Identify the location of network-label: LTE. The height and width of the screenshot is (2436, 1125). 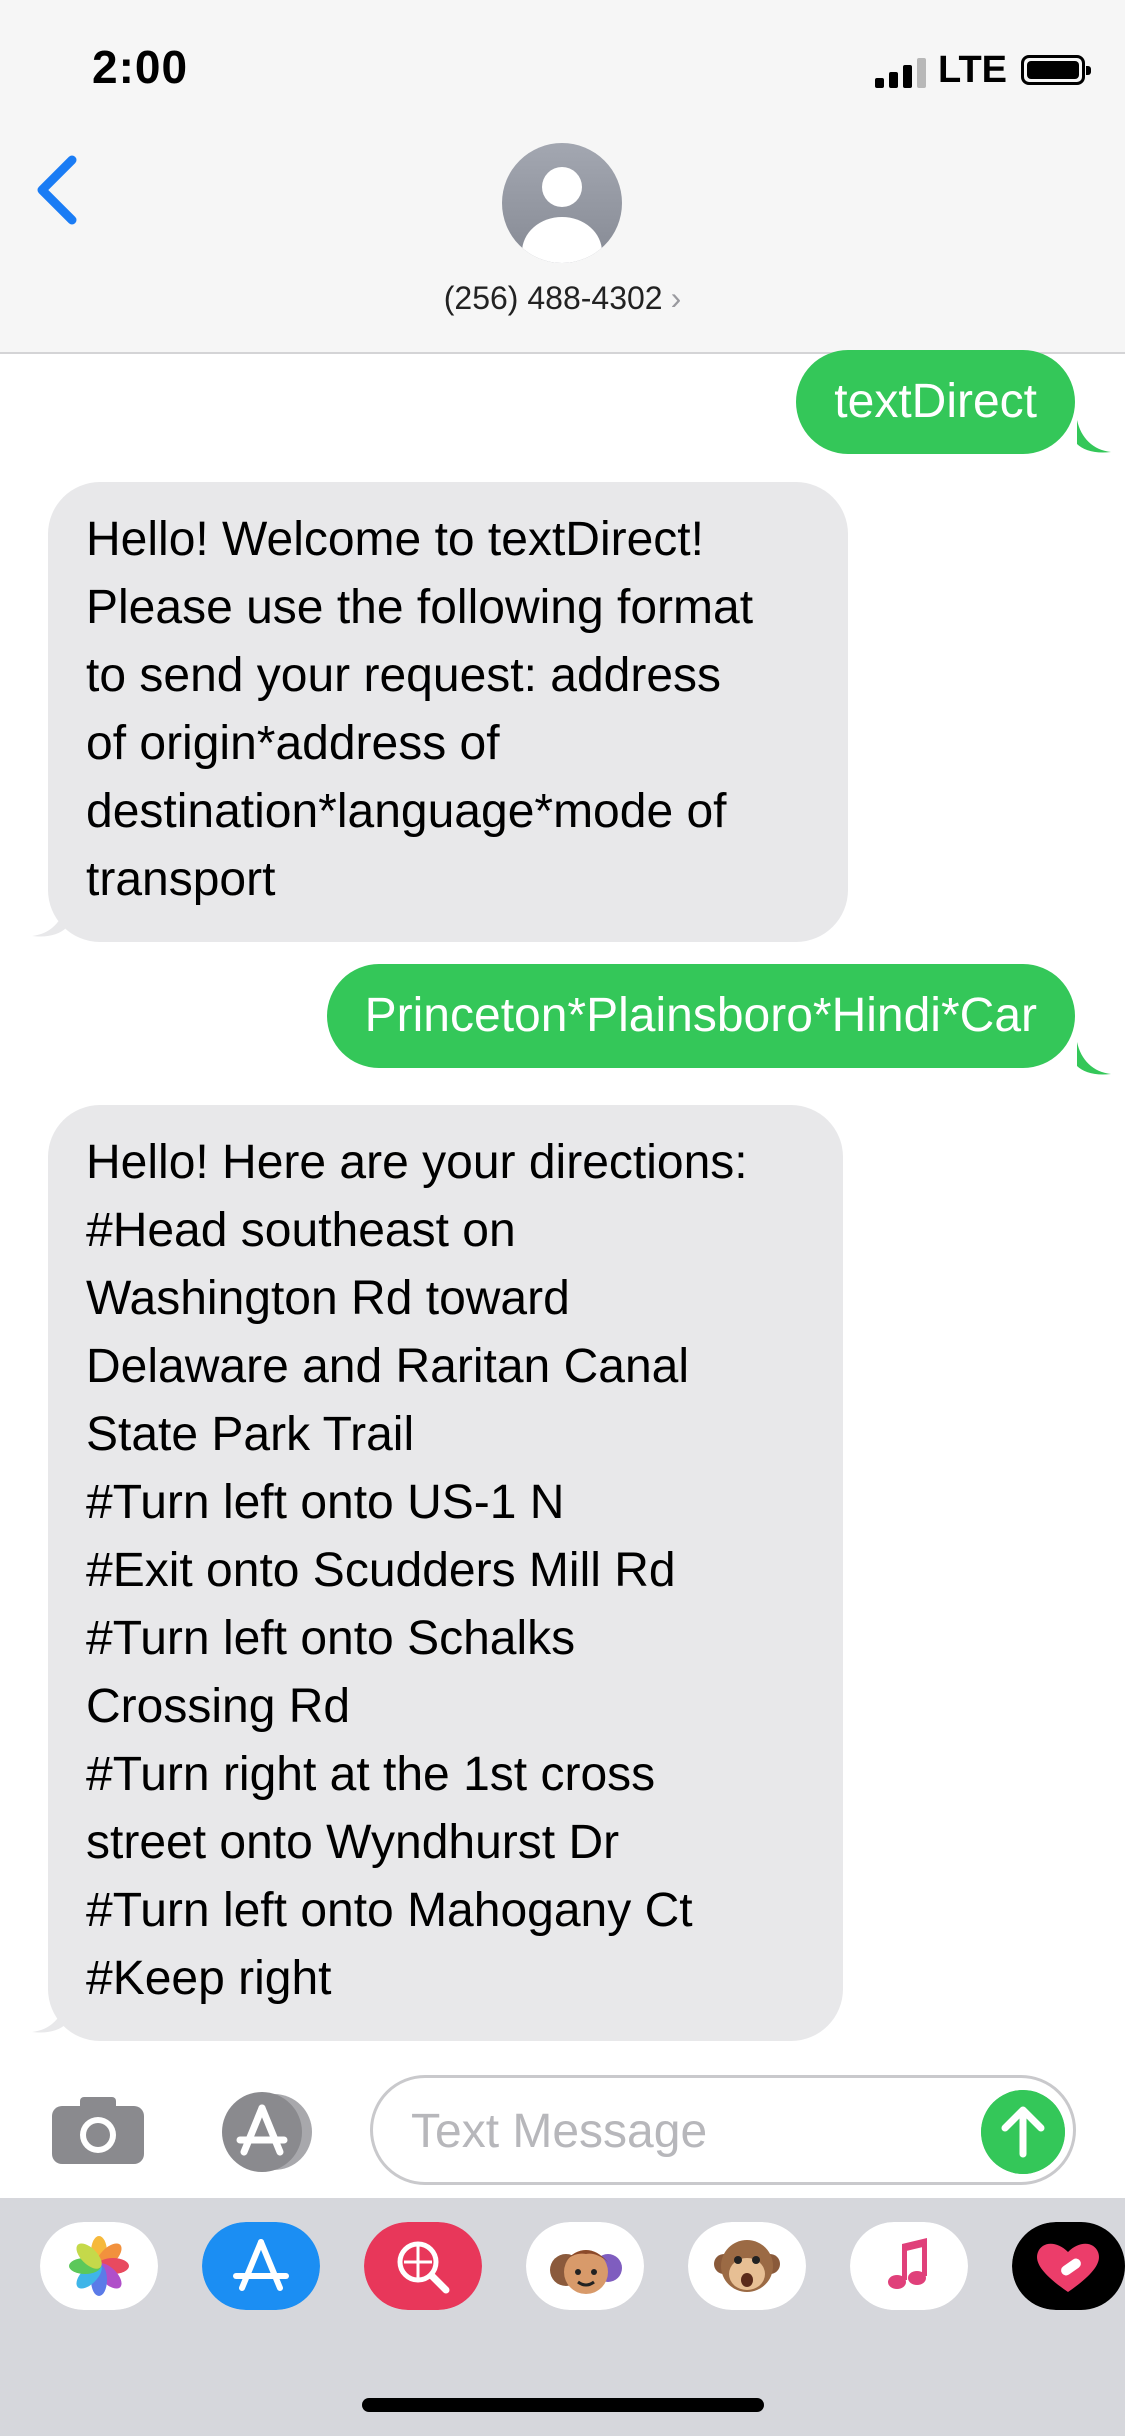
(972, 69).